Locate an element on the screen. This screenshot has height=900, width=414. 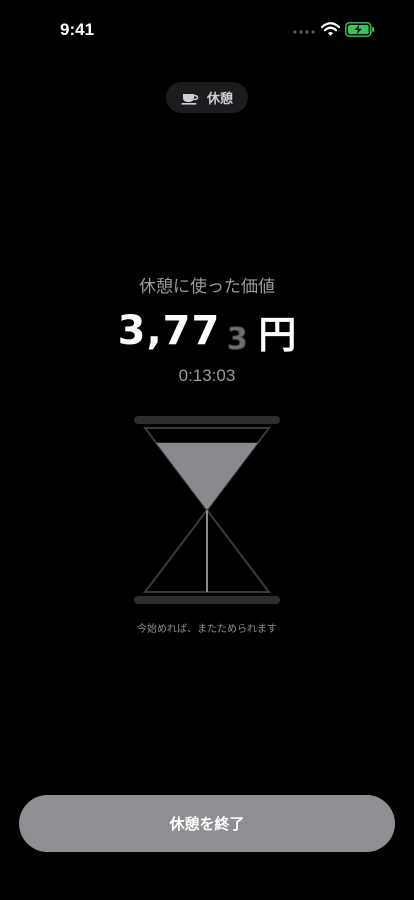
amount-display: 3,77 3 円 is located at coordinates (207, 331).